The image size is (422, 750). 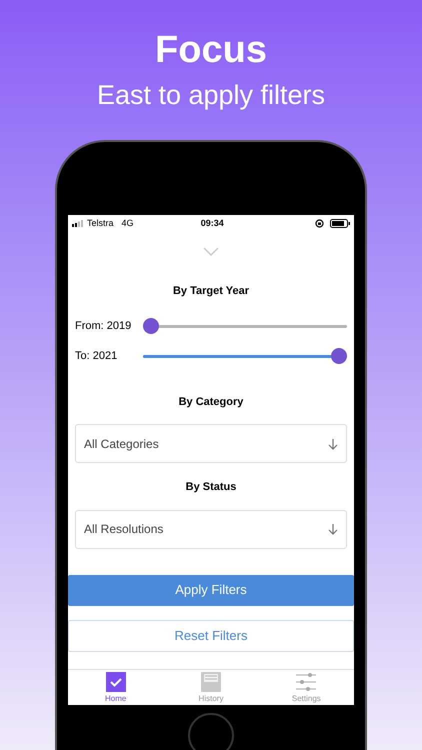 I want to click on apply-button: Apply Filters, so click(x=211, y=590).